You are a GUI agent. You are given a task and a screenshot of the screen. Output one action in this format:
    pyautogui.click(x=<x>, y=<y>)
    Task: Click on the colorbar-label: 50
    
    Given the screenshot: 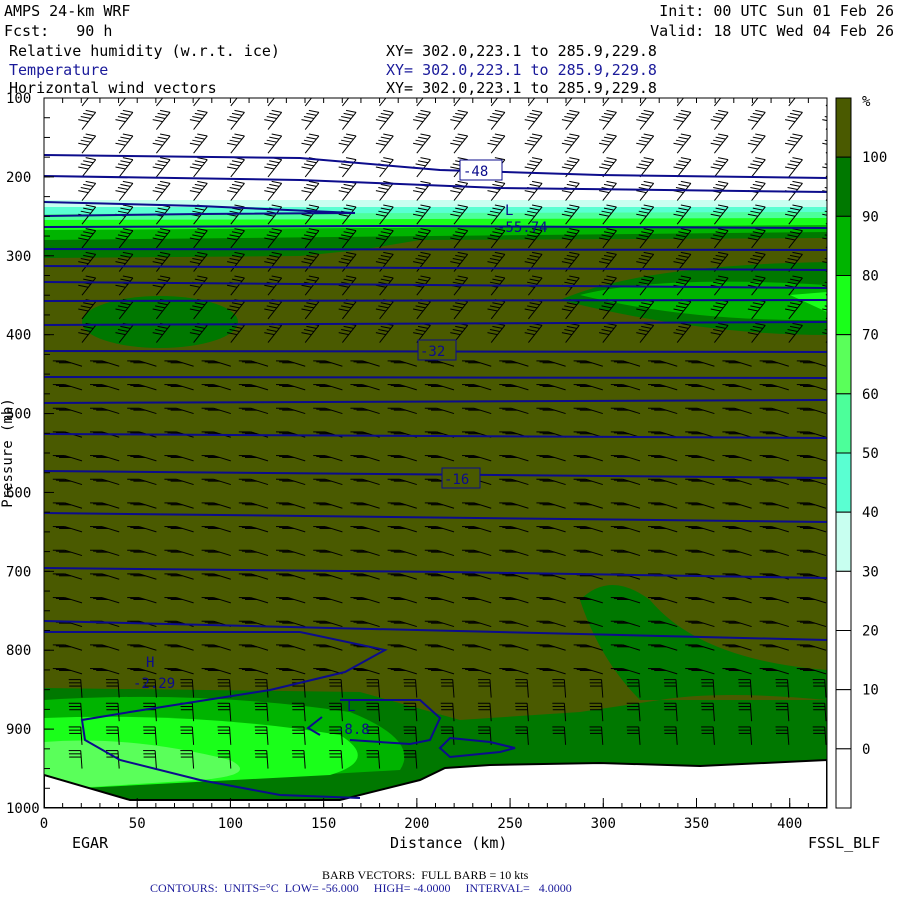 What is the action you would take?
    pyautogui.click(x=870, y=454)
    